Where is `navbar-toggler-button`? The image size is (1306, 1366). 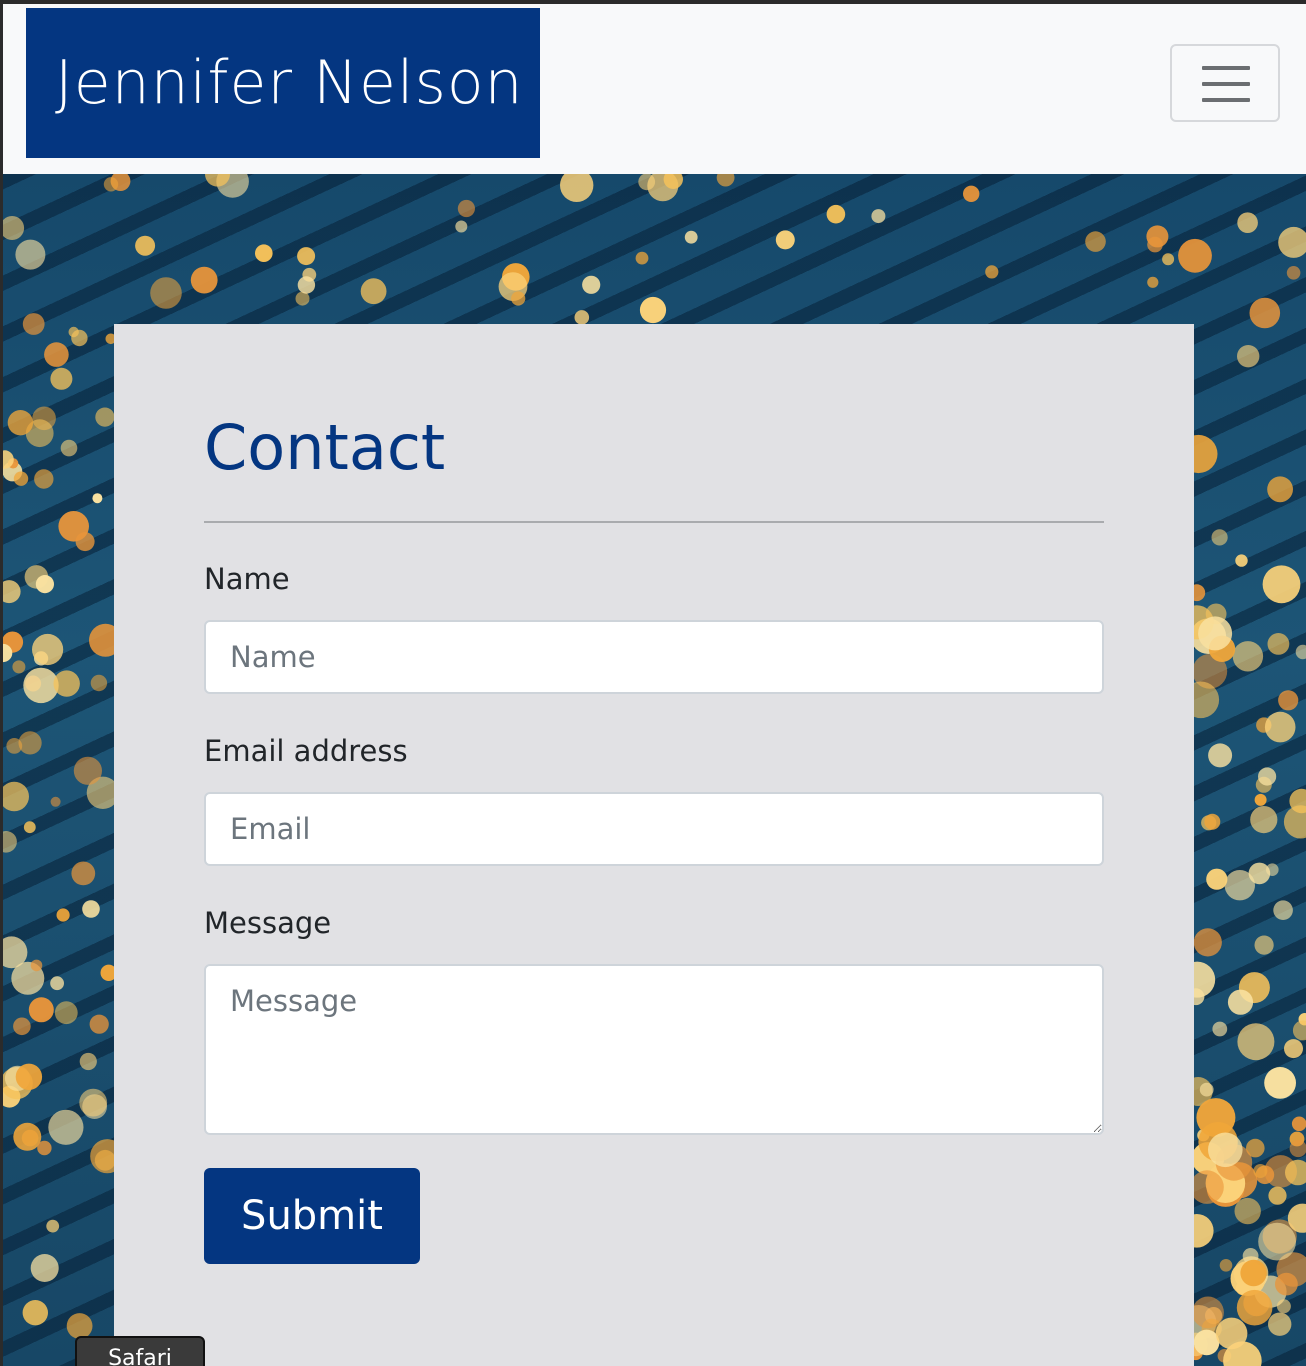
navbar-toggler-button is located at coordinates (1225, 83).